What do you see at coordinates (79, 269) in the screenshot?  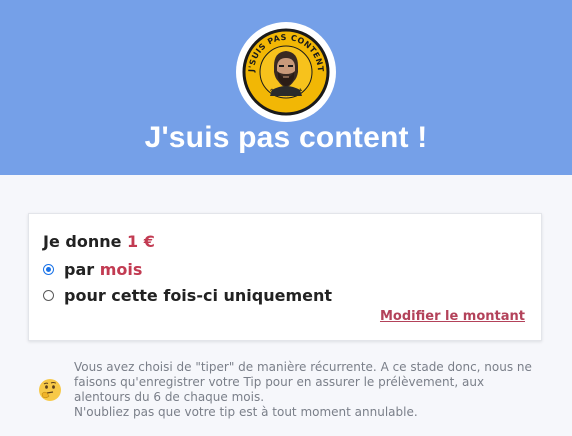 I see `option-monthly-prefix: par` at bounding box center [79, 269].